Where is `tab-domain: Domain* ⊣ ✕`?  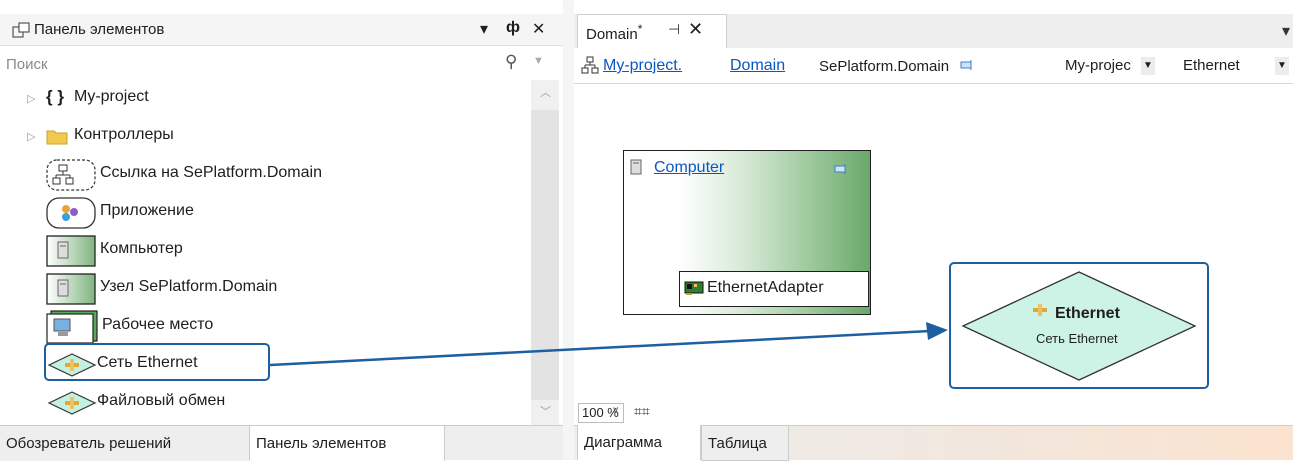 tab-domain: Domain* ⊣ ✕ is located at coordinates (652, 31).